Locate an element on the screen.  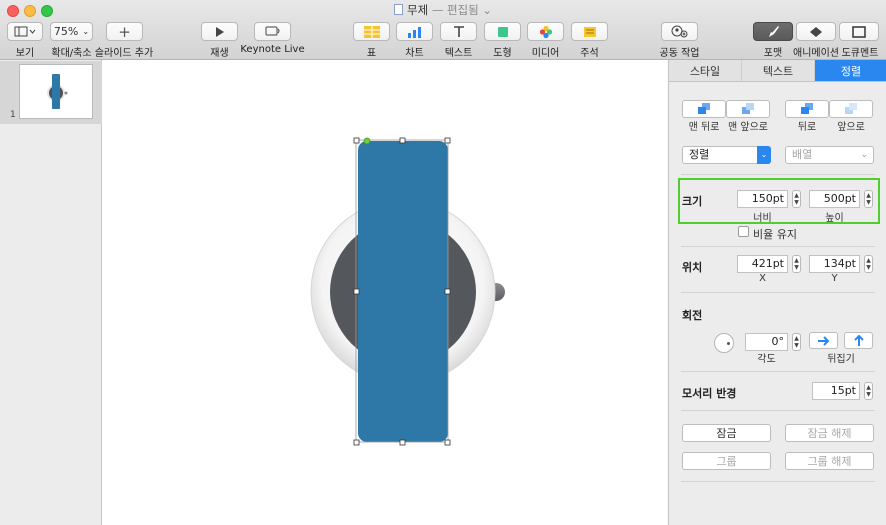
tab-style: 스타일 is located at coordinates (705, 70).